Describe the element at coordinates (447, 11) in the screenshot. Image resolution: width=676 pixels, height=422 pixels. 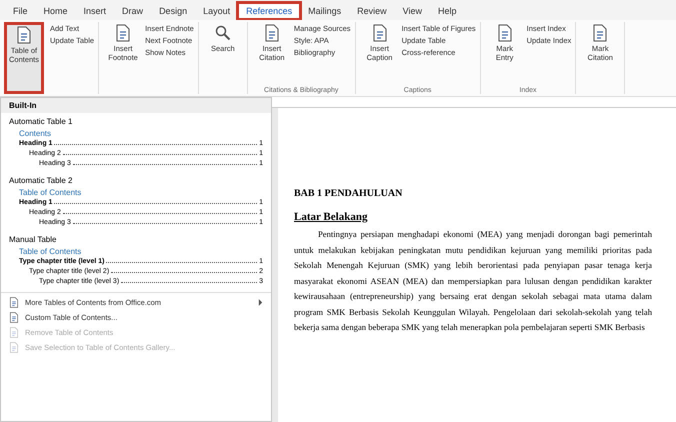
I see `ribbon-tab: Help` at that location.